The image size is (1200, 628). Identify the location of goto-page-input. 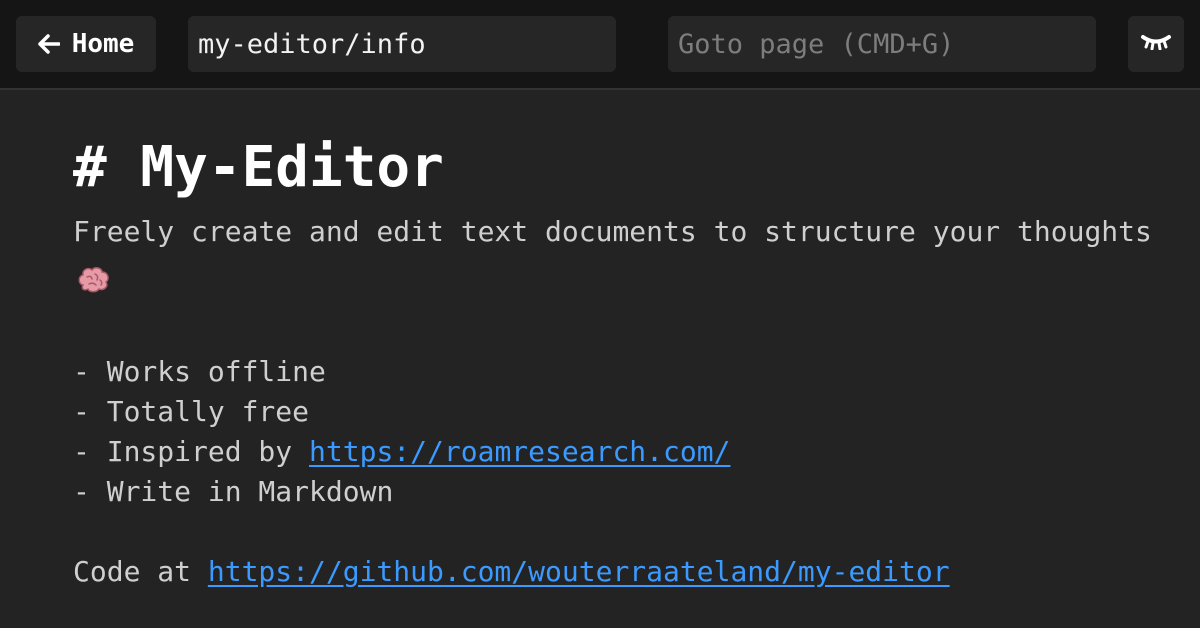
(882, 44).